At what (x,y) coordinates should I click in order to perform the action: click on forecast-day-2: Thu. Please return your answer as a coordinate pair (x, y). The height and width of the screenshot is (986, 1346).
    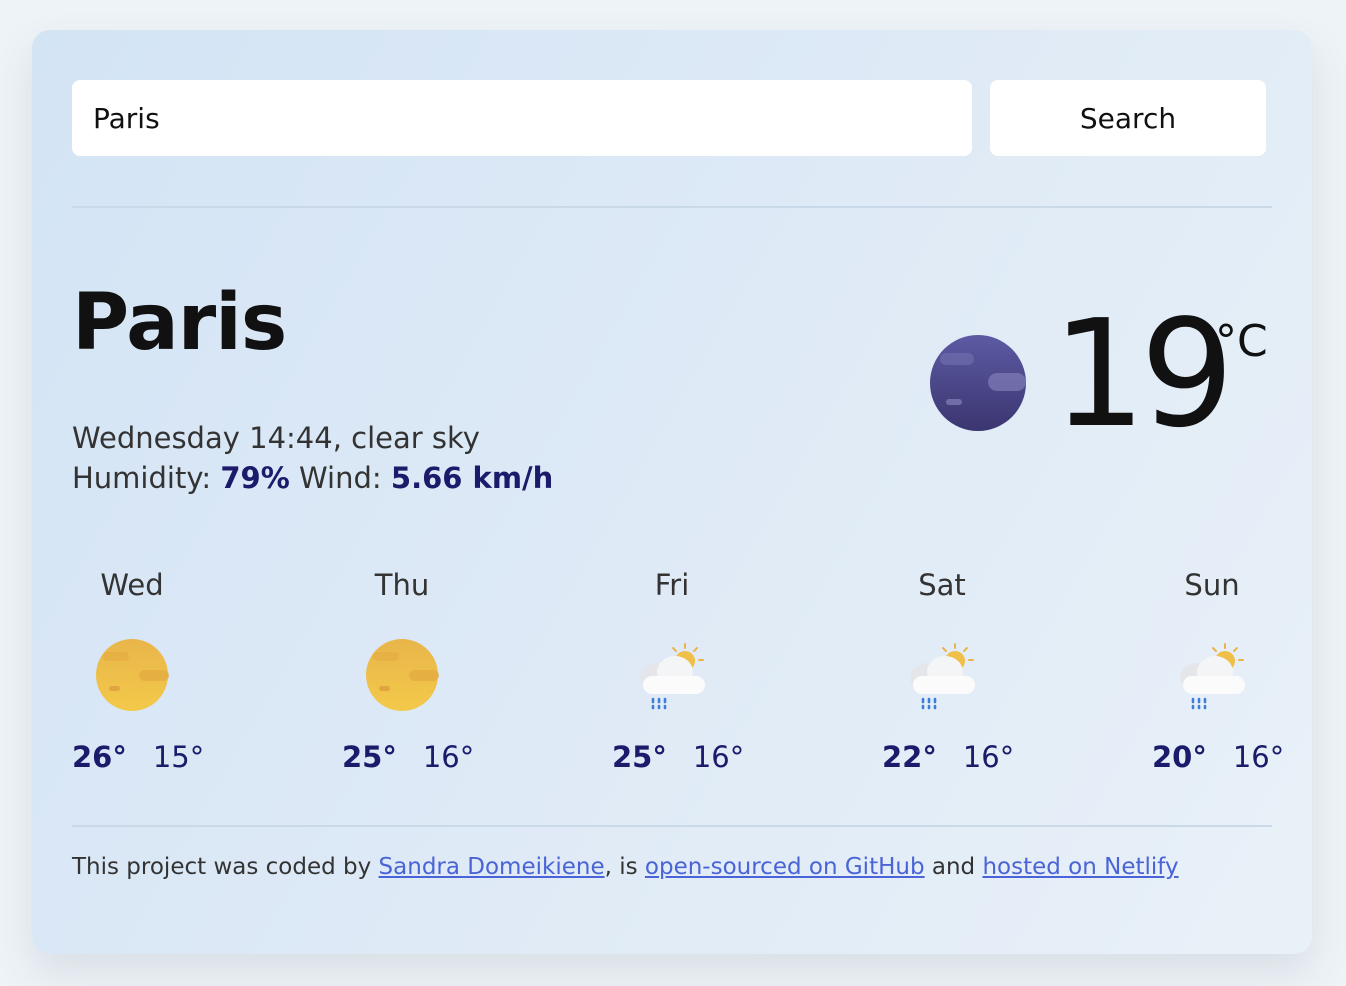
    Looking at the image, I should click on (402, 585).